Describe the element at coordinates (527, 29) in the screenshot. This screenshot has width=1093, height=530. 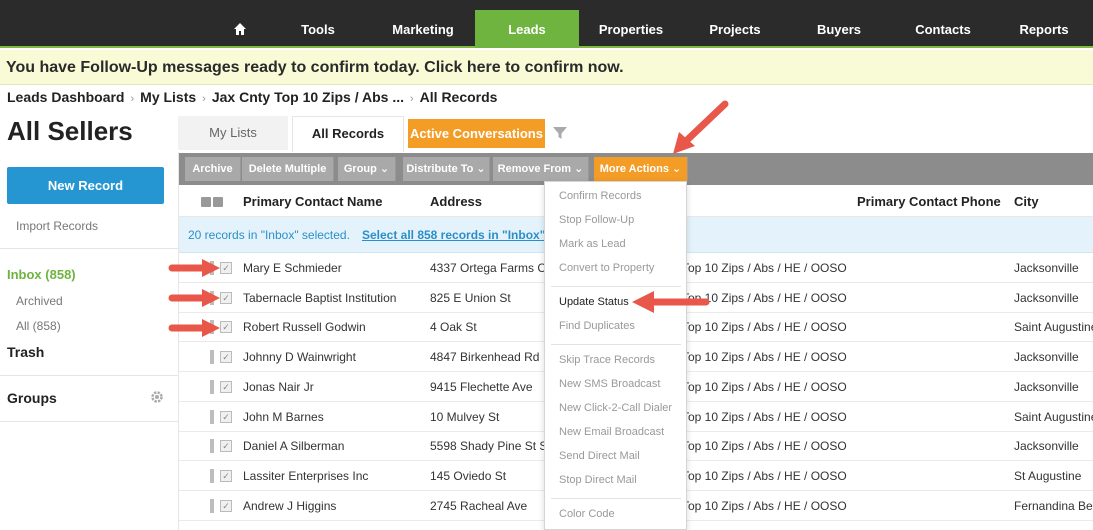
I see `nav-leads: Leads` at that location.